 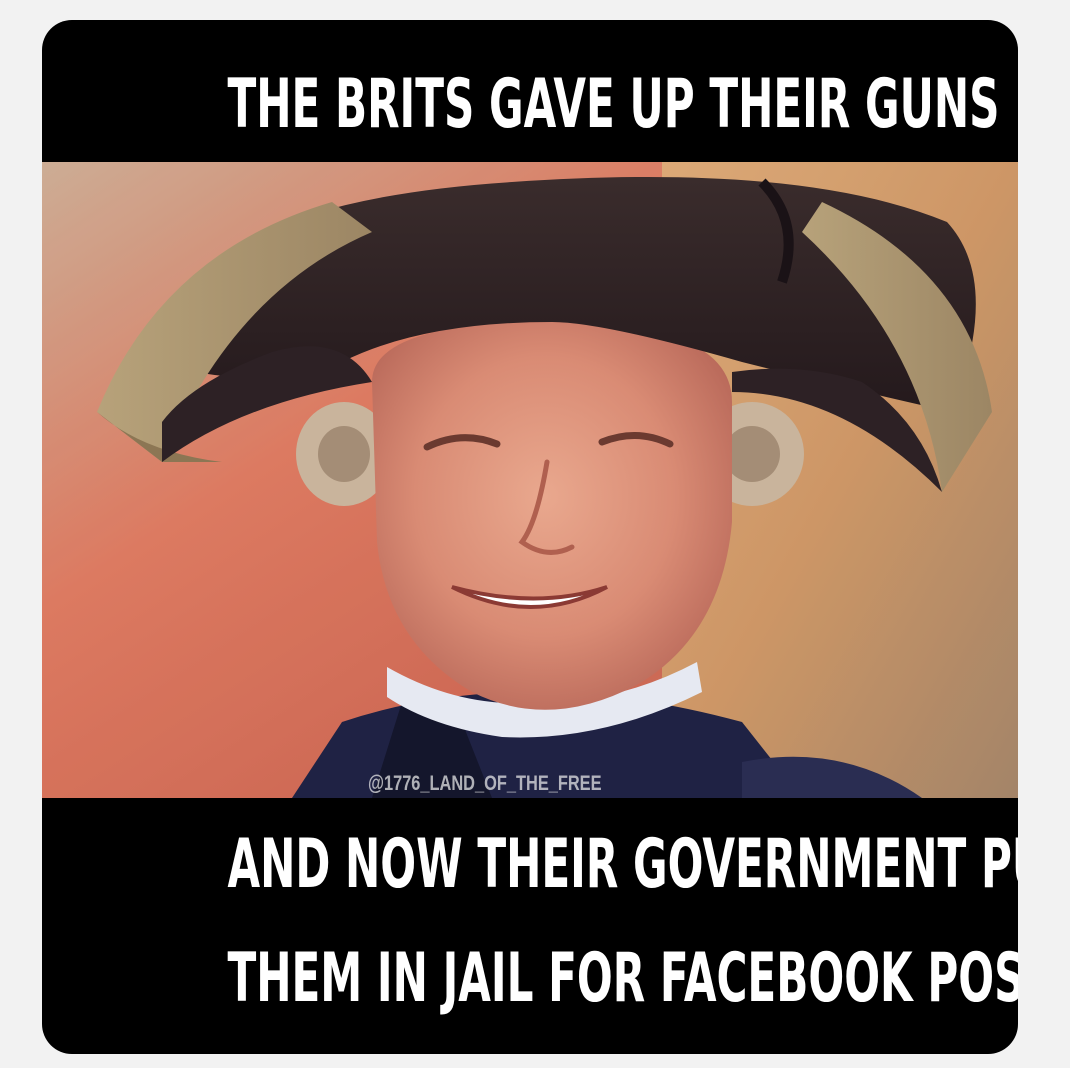 I want to click on bottom-caption-line-1: AND NOW THEIR GOVERNMENT PUTS, so click(x=622, y=864).